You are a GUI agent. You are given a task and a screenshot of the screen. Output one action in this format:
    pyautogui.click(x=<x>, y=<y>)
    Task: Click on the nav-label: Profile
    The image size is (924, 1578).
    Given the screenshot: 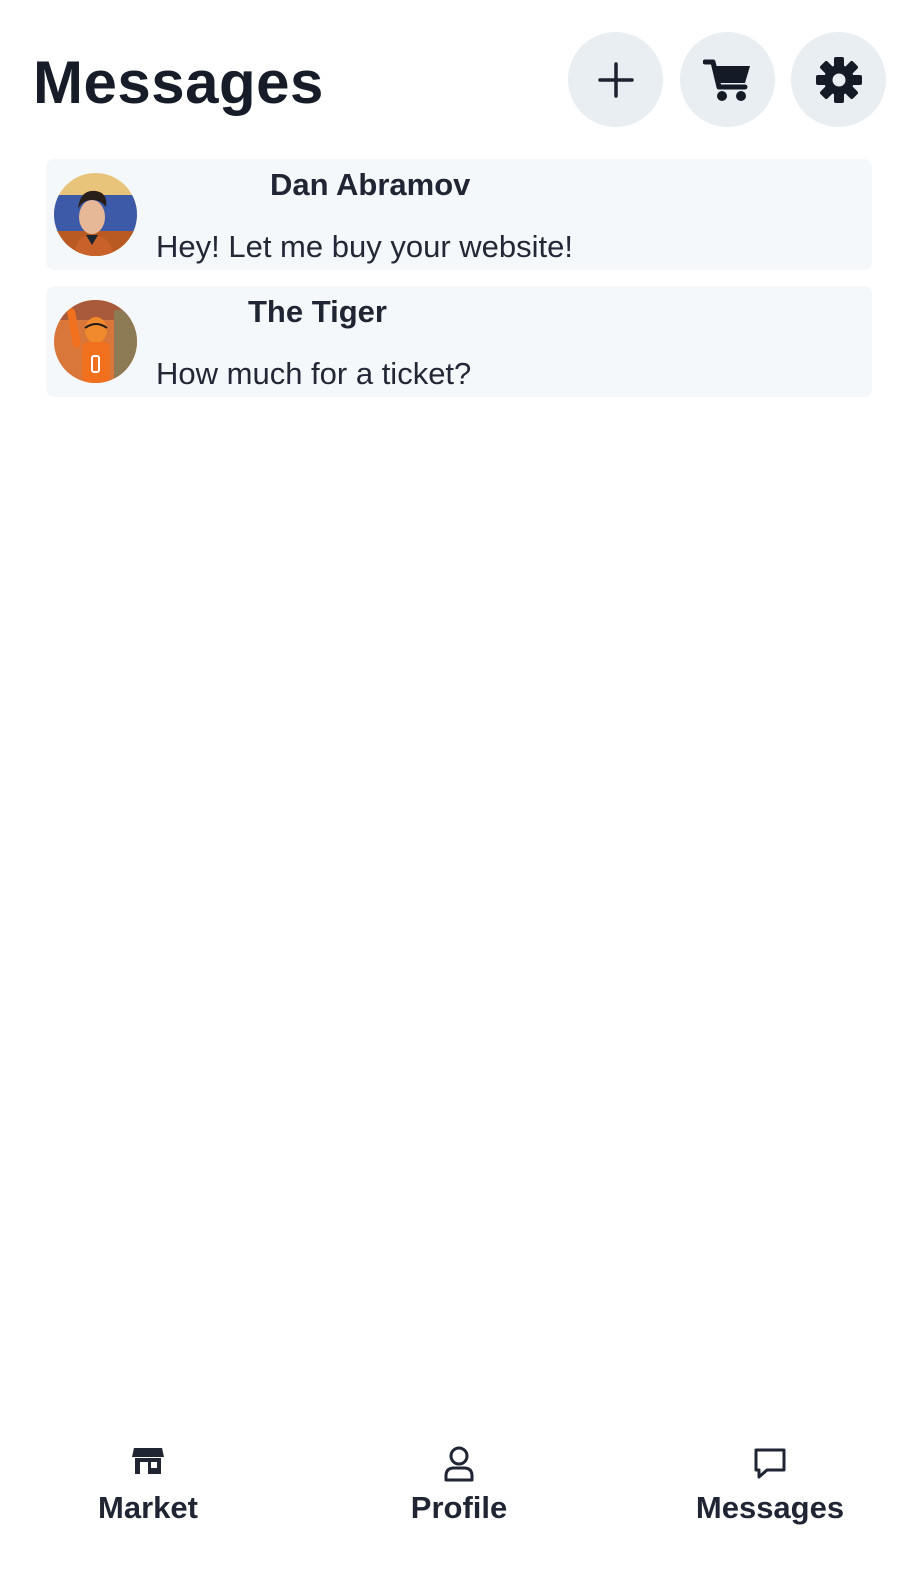 What is the action you would take?
    pyautogui.click(x=459, y=1507)
    